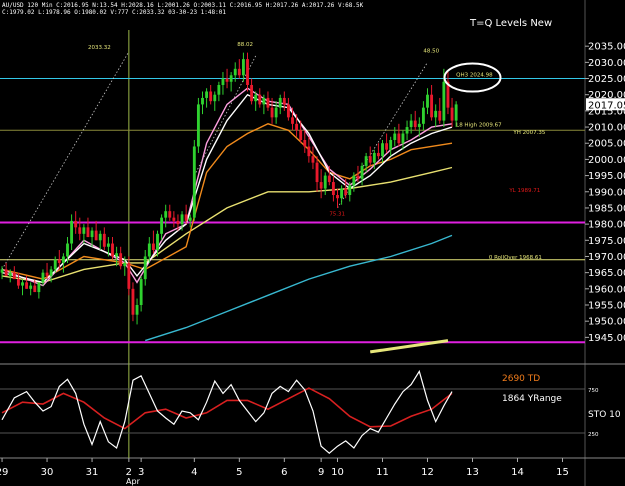  What do you see at coordinates (337, 472) in the screenshot?
I see `time-tick-label: 10` at bounding box center [337, 472].